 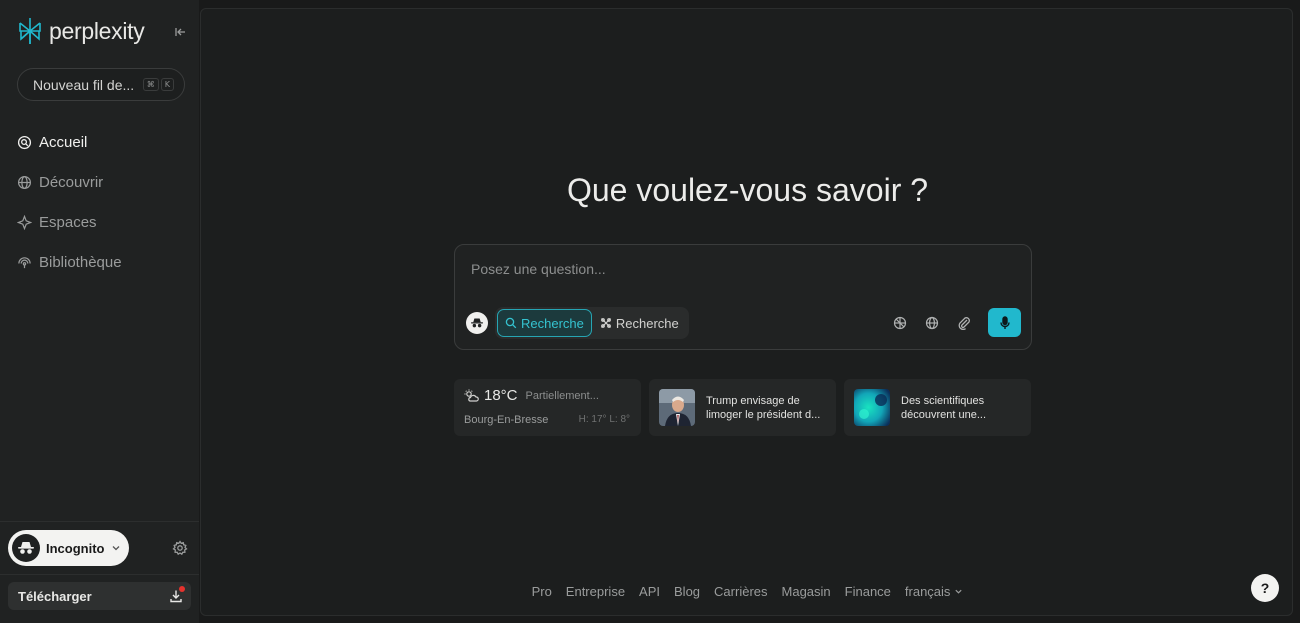 I want to click on incognito-label: Incognito, so click(x=75, y=548).